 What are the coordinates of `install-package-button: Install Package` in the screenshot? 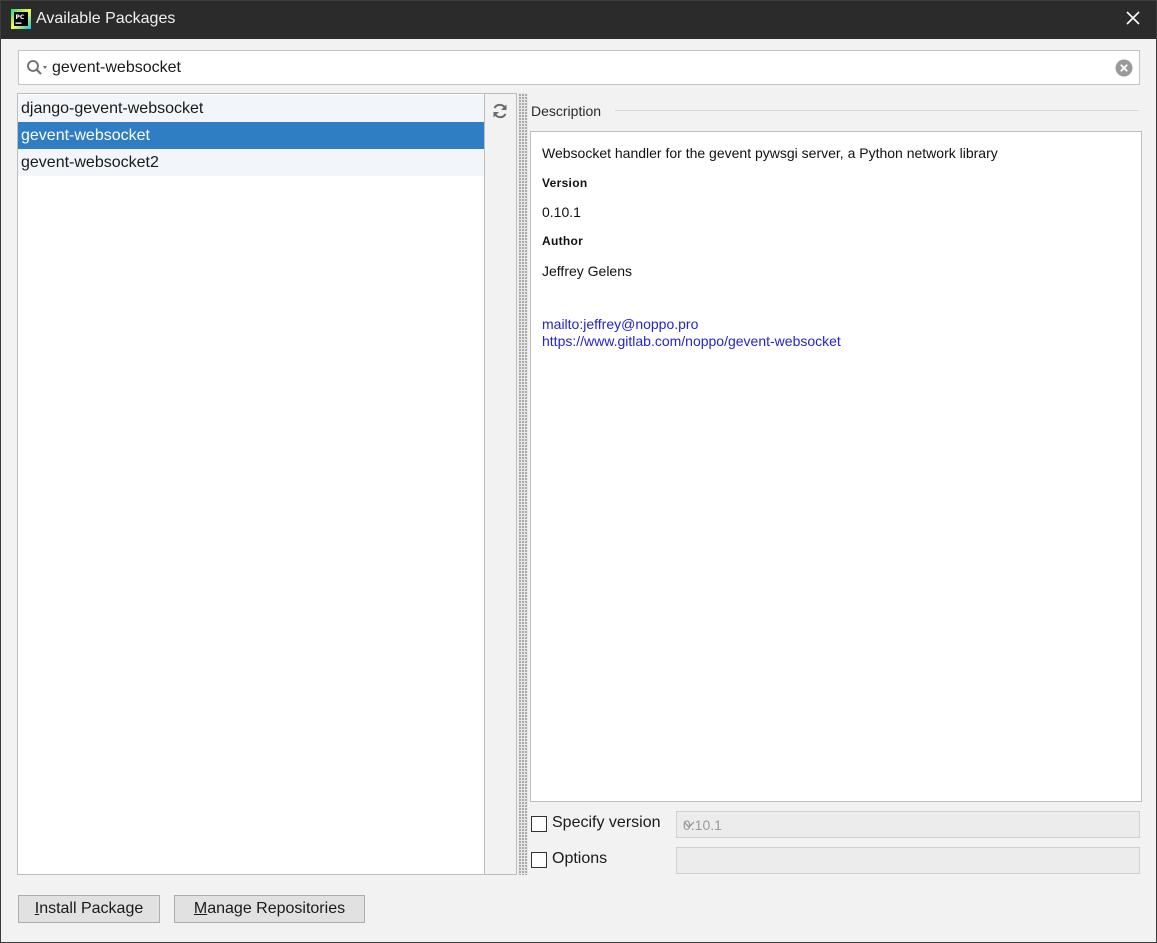 It's located at (89, 909).